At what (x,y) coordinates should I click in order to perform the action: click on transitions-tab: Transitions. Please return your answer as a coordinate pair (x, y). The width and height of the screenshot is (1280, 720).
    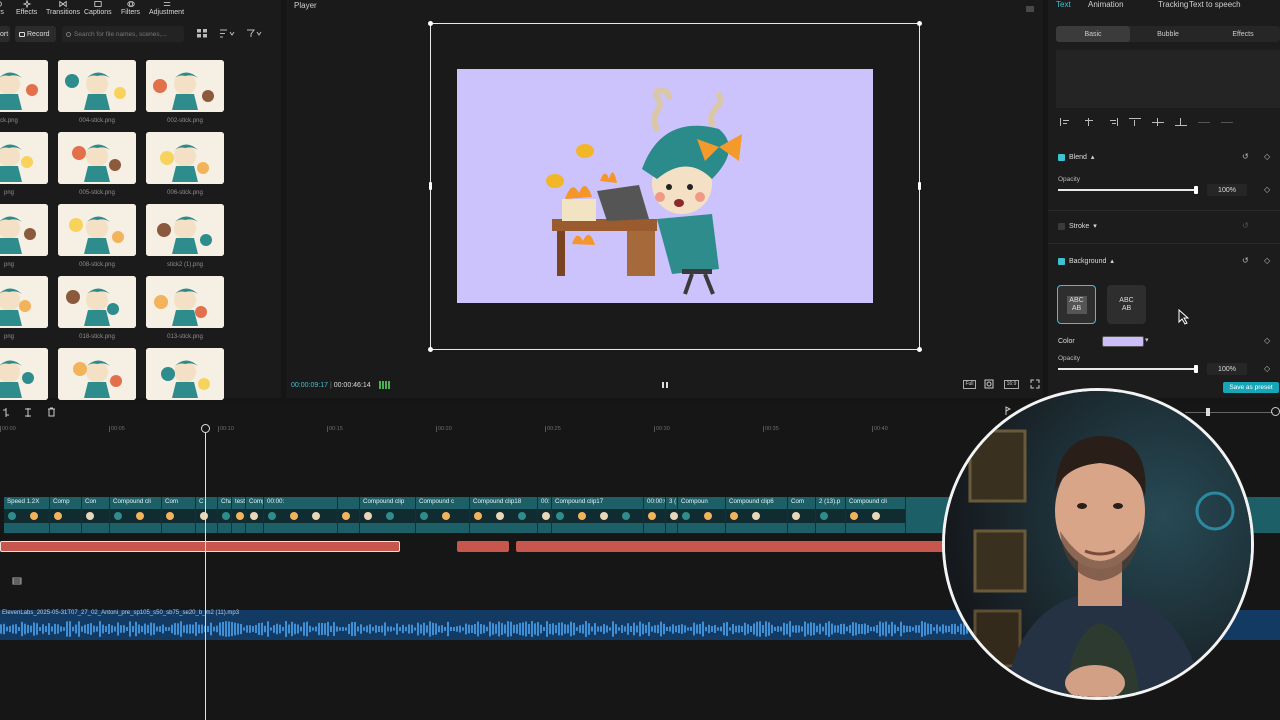
    Looking at the image, I should click on (63, 10).